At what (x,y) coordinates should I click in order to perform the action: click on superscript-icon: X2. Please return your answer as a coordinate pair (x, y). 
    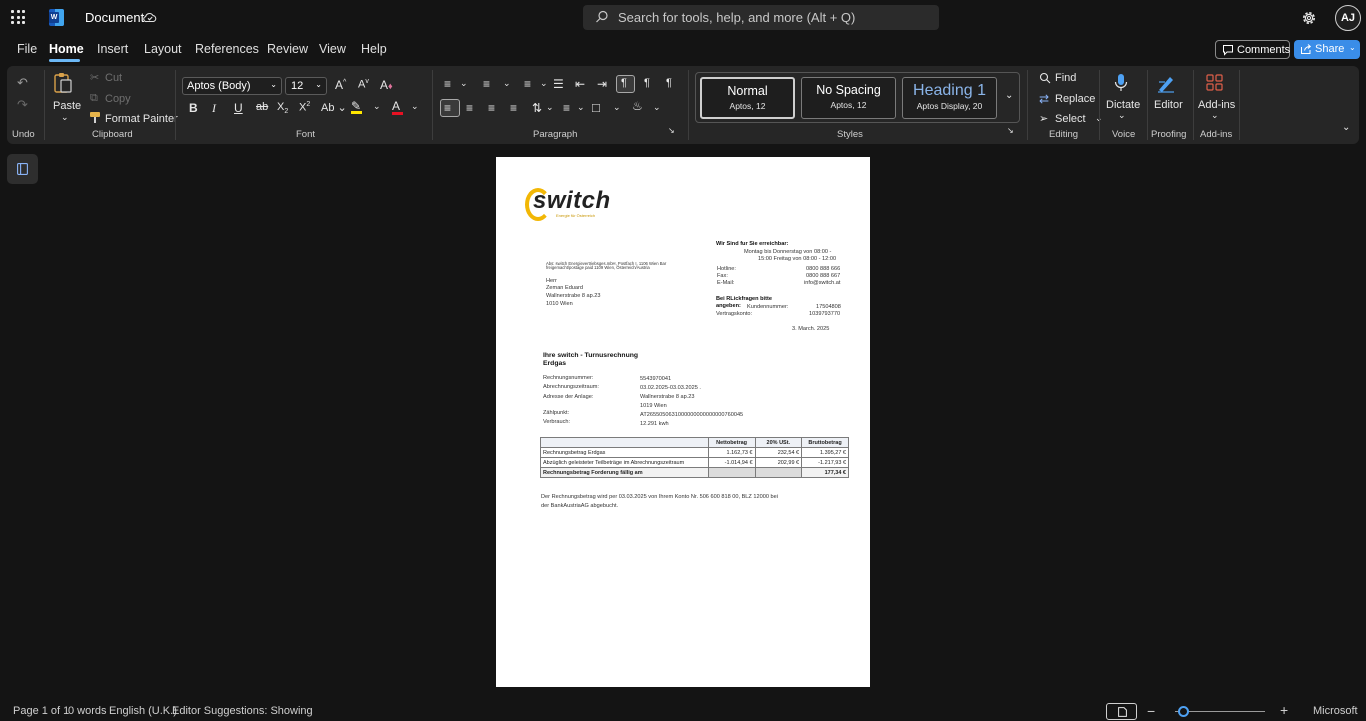
    Looking at the image, I should click on (304, 107).